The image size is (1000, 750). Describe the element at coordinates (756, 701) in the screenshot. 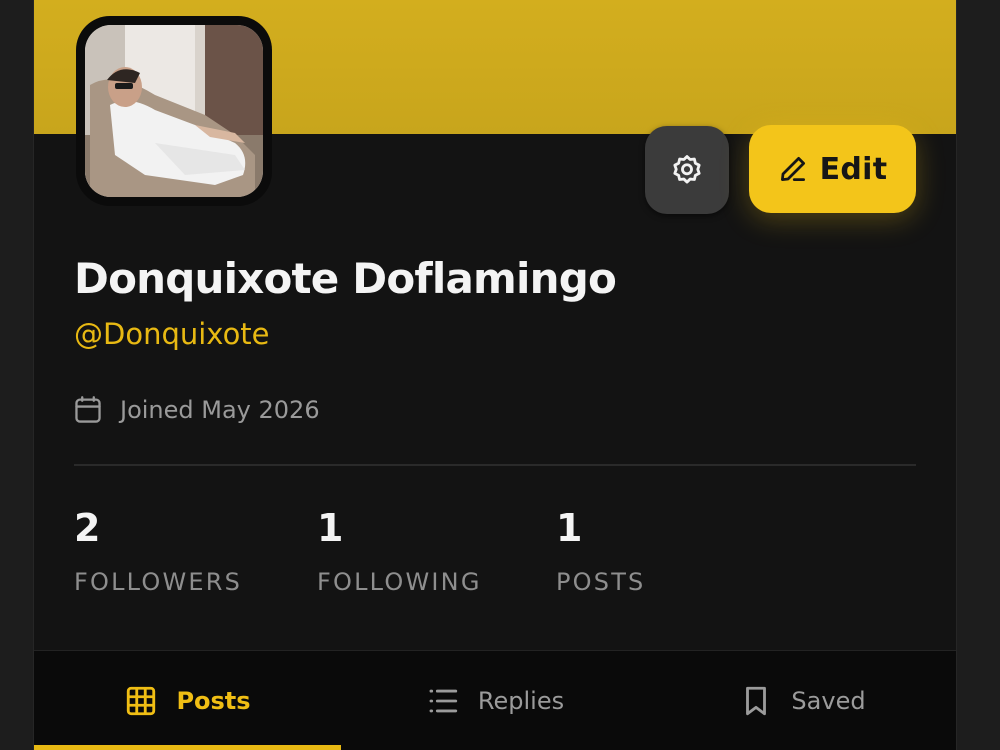

I see `bookmark-icon` at that location.